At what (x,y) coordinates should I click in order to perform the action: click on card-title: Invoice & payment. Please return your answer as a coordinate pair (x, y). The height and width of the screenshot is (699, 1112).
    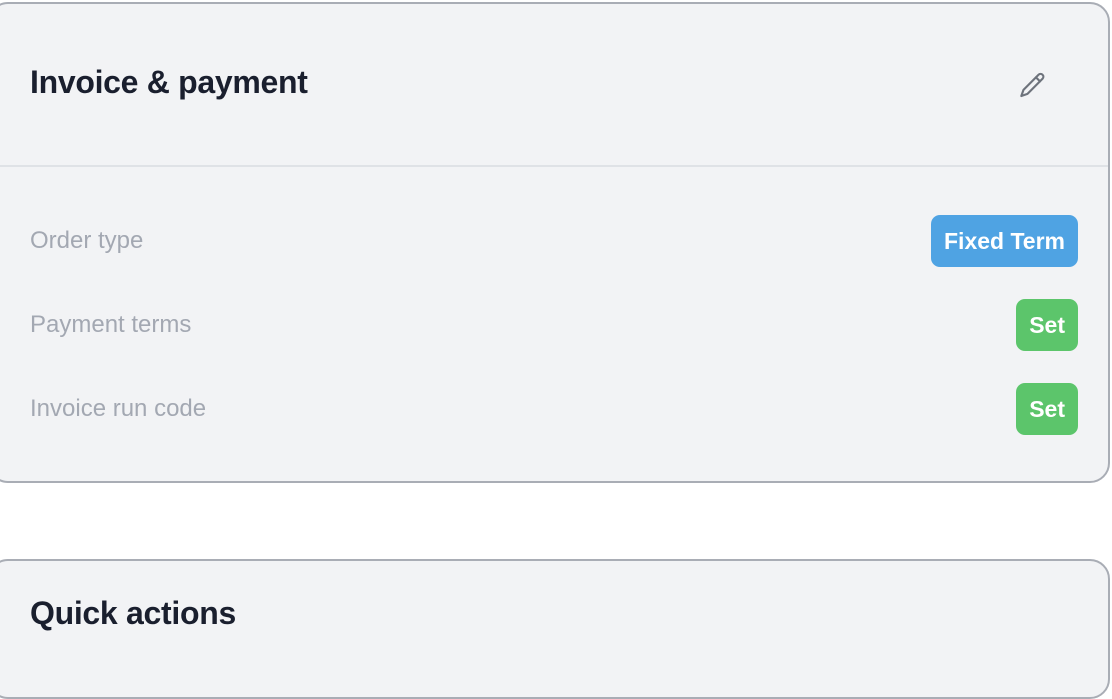
    Looking at the image, I should click on (169, 82).